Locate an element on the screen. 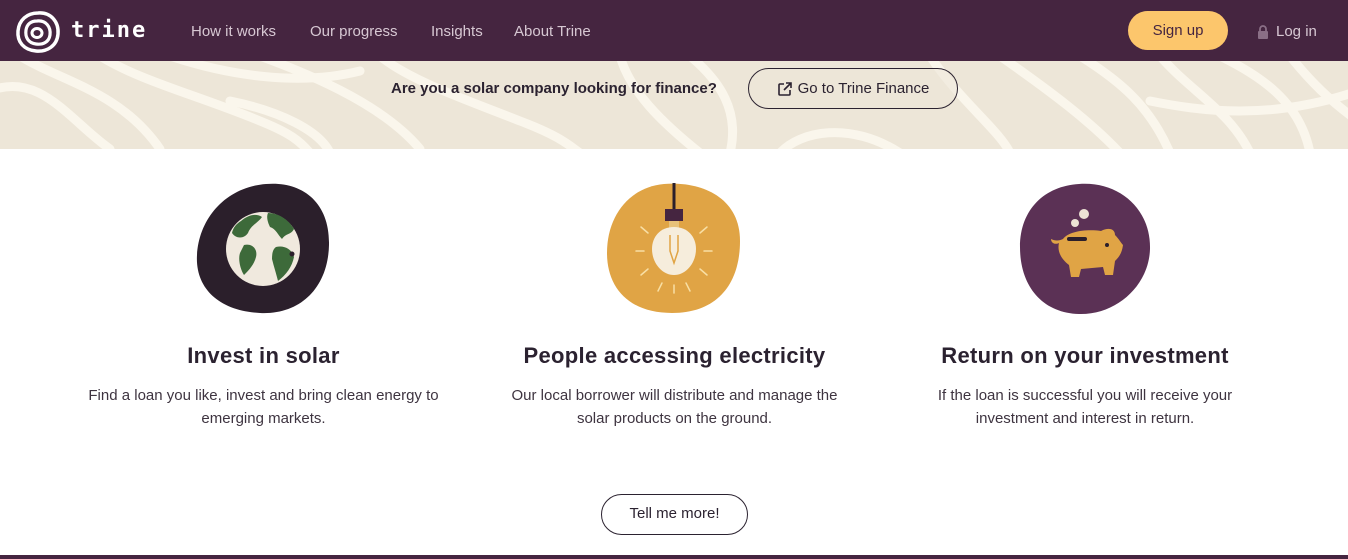 The height and width of the screenshot is (559, 1348). go-to-trine-finance-button: Go to Trine Finance is located at coordinates (853, 88).